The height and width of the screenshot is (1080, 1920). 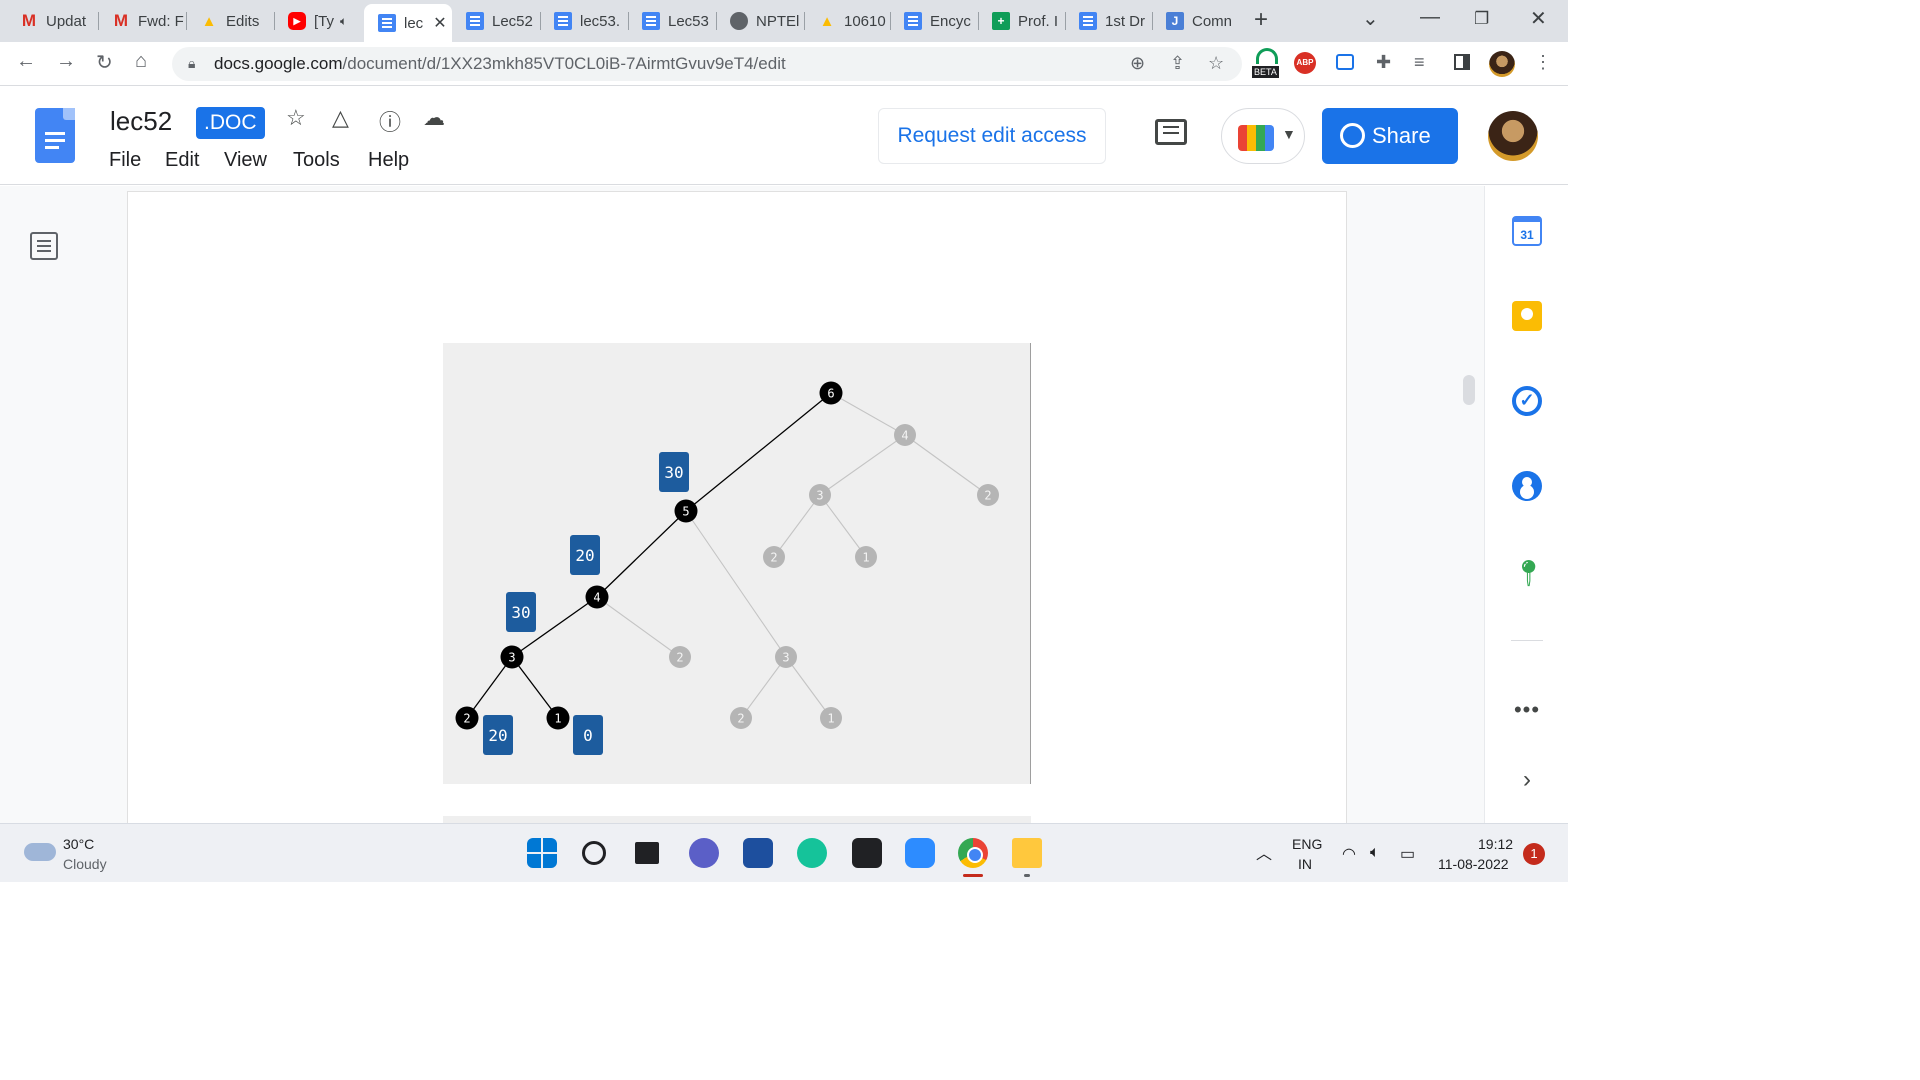 I want to click on document-info-icon: ⓘ, so click(x=390, y=121).